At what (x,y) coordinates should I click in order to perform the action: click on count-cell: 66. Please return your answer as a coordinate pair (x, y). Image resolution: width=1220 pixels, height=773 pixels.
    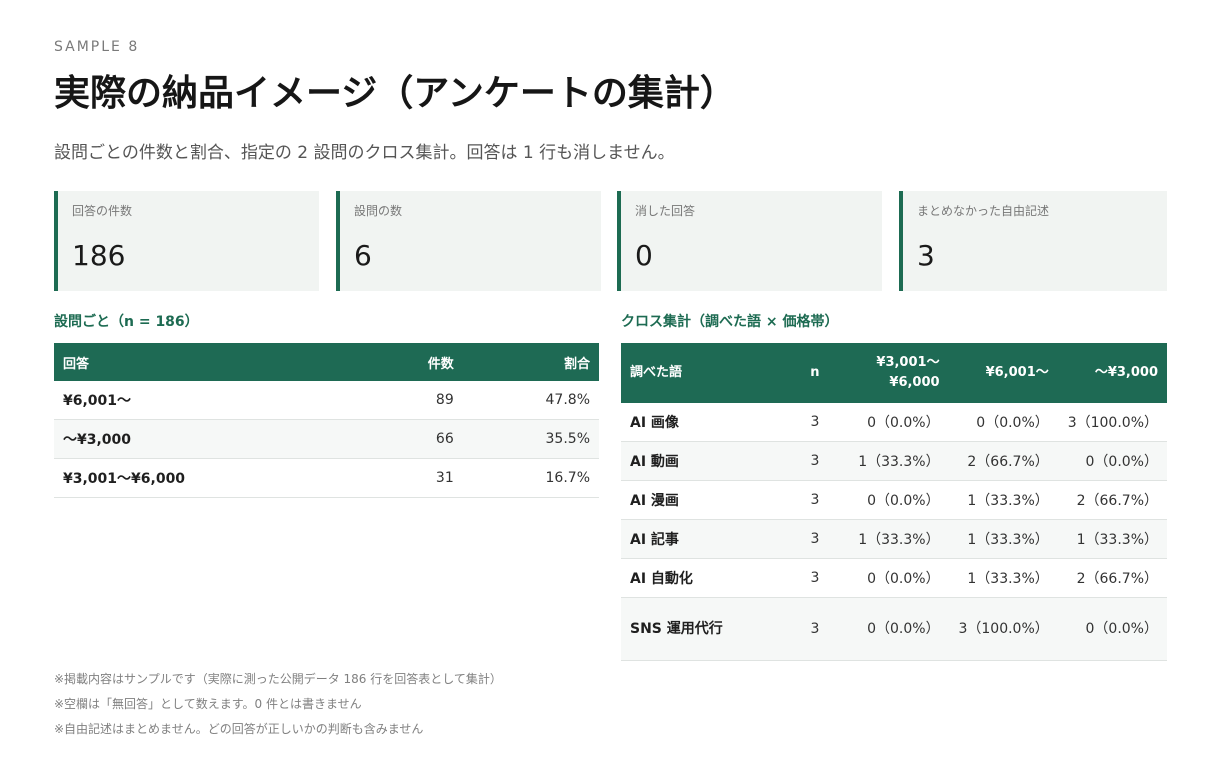
    Looking at the image, I should click on (422, 439).